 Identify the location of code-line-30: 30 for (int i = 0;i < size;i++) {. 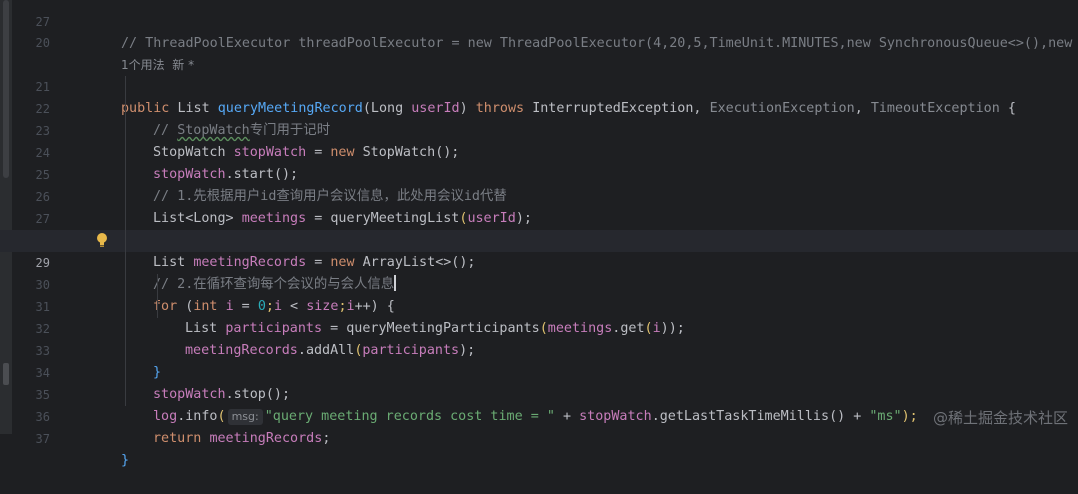
(539, 283).